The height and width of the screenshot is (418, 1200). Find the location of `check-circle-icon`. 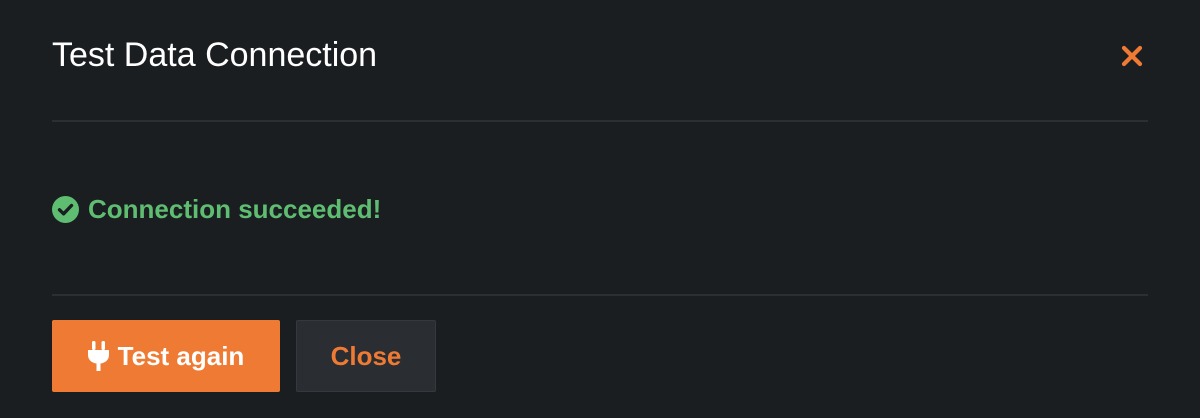

check-circle-icon is located at coordinates (65, 209).